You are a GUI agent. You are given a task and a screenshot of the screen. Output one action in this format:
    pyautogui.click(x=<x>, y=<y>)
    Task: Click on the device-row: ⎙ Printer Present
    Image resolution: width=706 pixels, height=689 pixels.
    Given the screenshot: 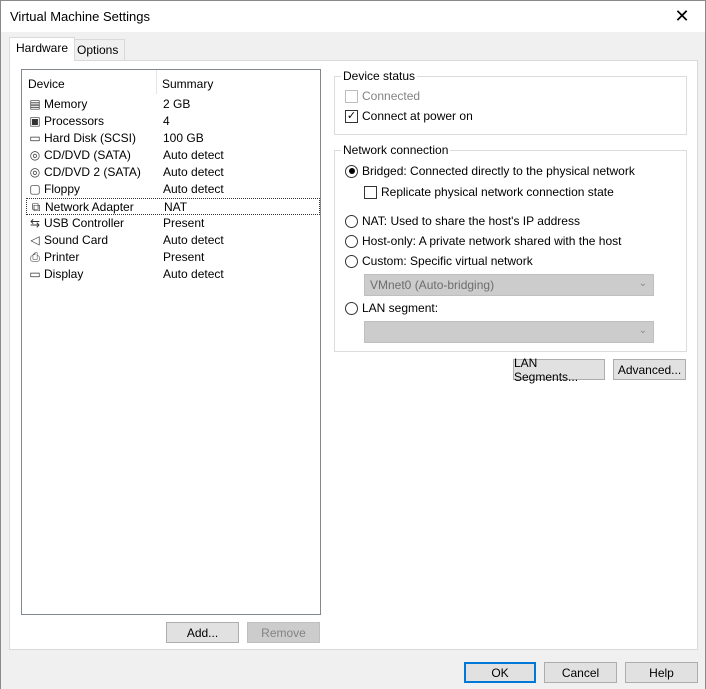 What is the action you would take?
    pyautogui.click(x=173, y=257)
    